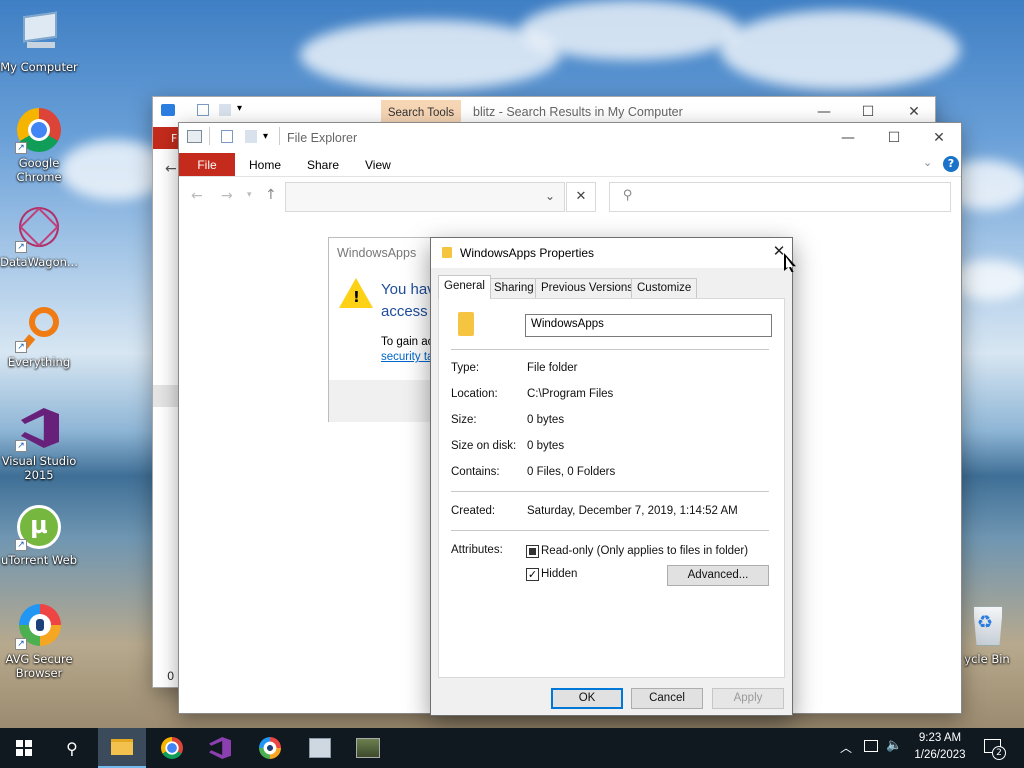  Describe the element at coordinates (249, 195) in the screenshot. I see `recent-locations-icon: ▾` at that location.